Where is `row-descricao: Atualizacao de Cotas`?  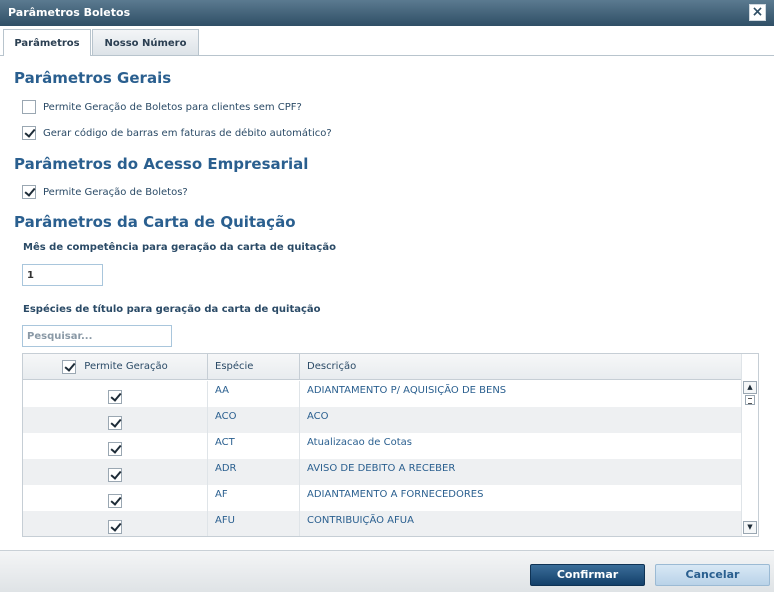 row-descricao: Atualizacao de Cotas is located at coordinates (359, 442).